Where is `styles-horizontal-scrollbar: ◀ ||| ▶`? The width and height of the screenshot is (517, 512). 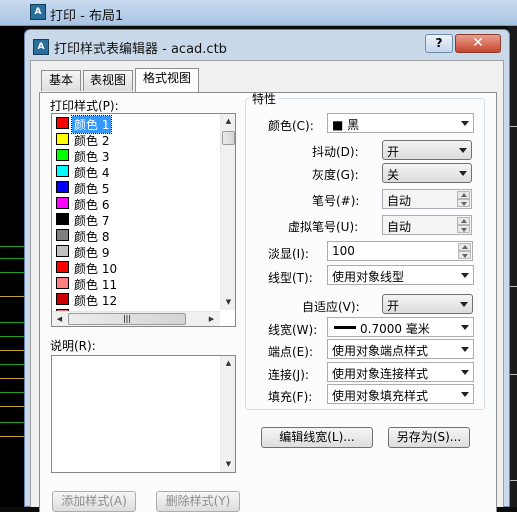 styles-horizontal-scrollbar: ◀ ||| ▶ is located at coordinates (136, 318).